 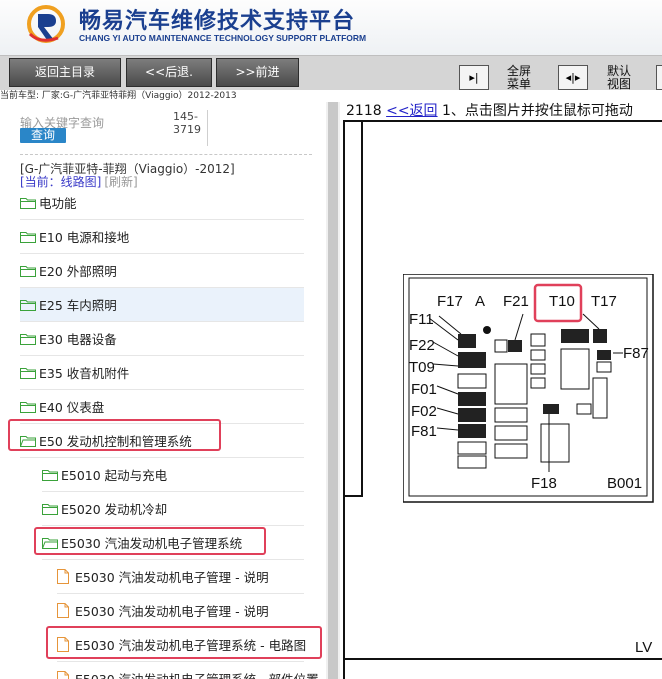 I want to click on toolbar: 返回主目录 <<后退. >>前进 ▸| 全屏 菜单 ◂|▸ 默认 视图, so click(x=331, y=73).